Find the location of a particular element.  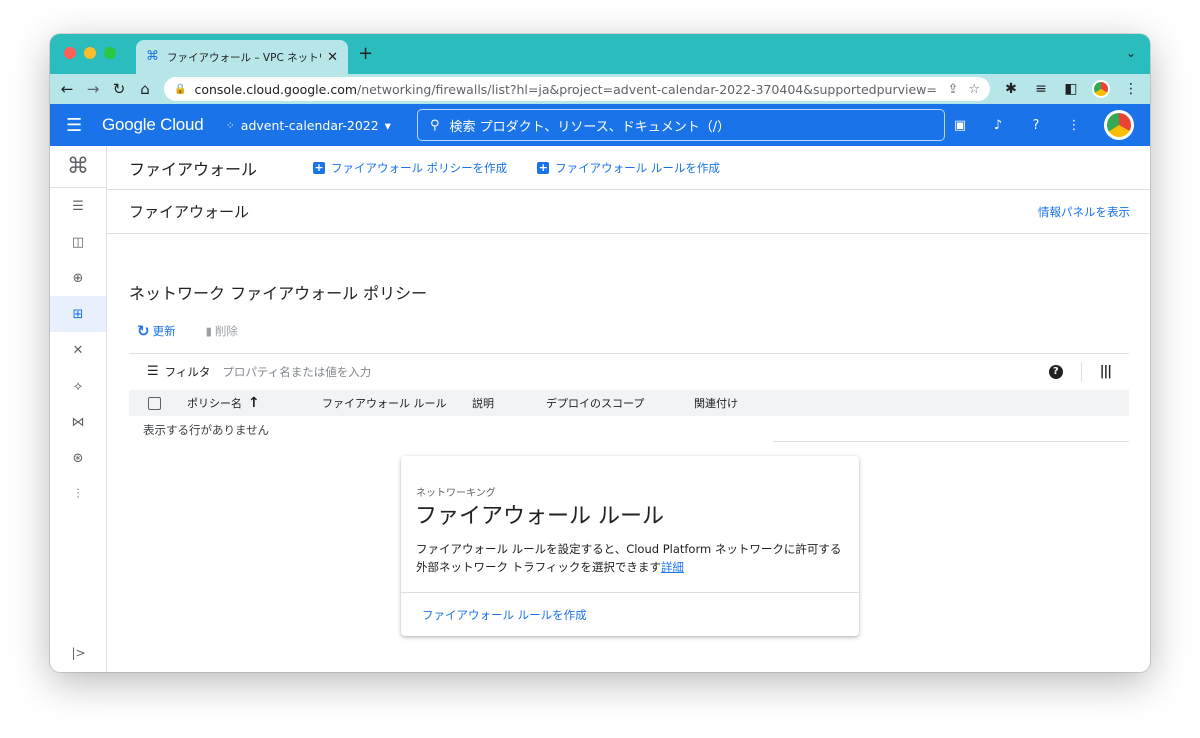

table-divider is located at coordinates (951, 441).